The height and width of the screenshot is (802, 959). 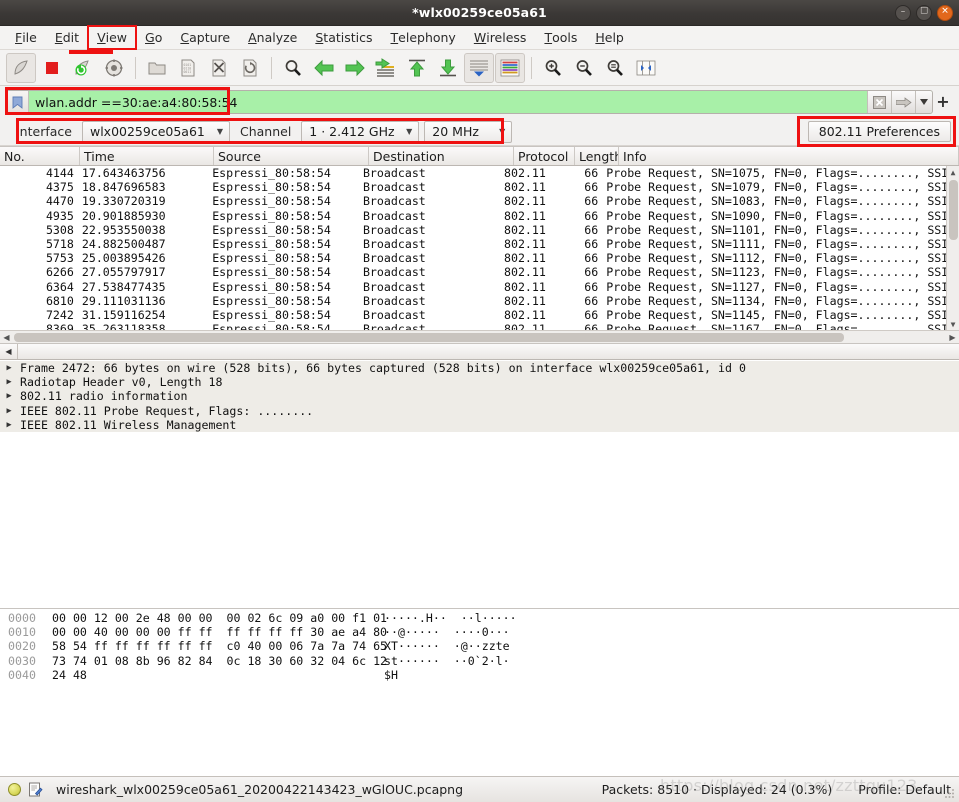 What do you see at coordinates (952, 337) in the screenshot?
I see `scroll-right-icon: ▶` at bounding box center [952, 337].